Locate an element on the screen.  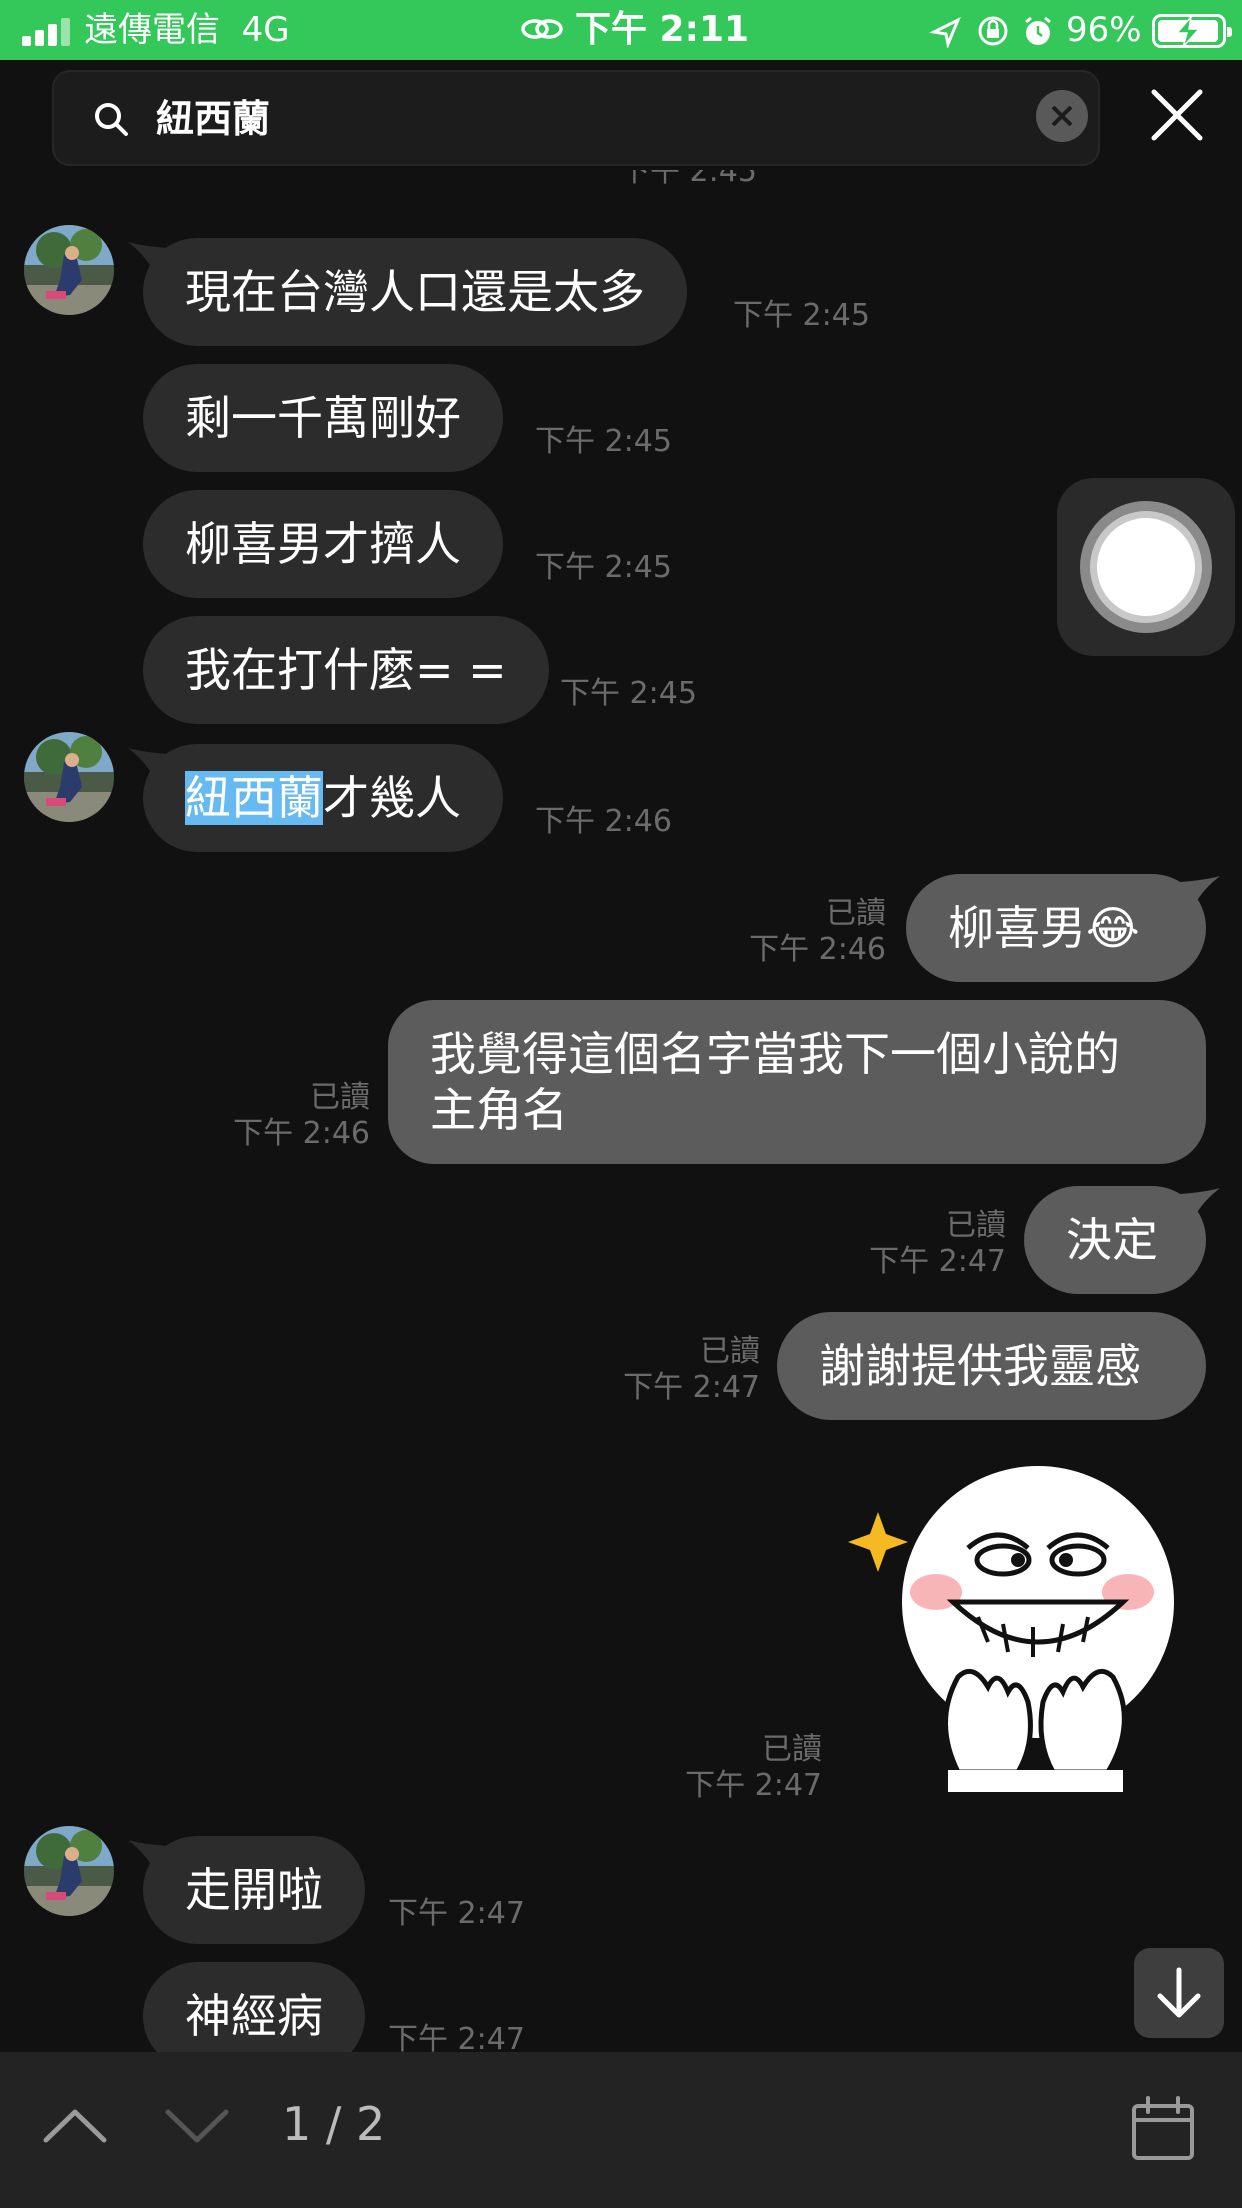
battery-percent: 96% is located at coordinates (1104, 30).